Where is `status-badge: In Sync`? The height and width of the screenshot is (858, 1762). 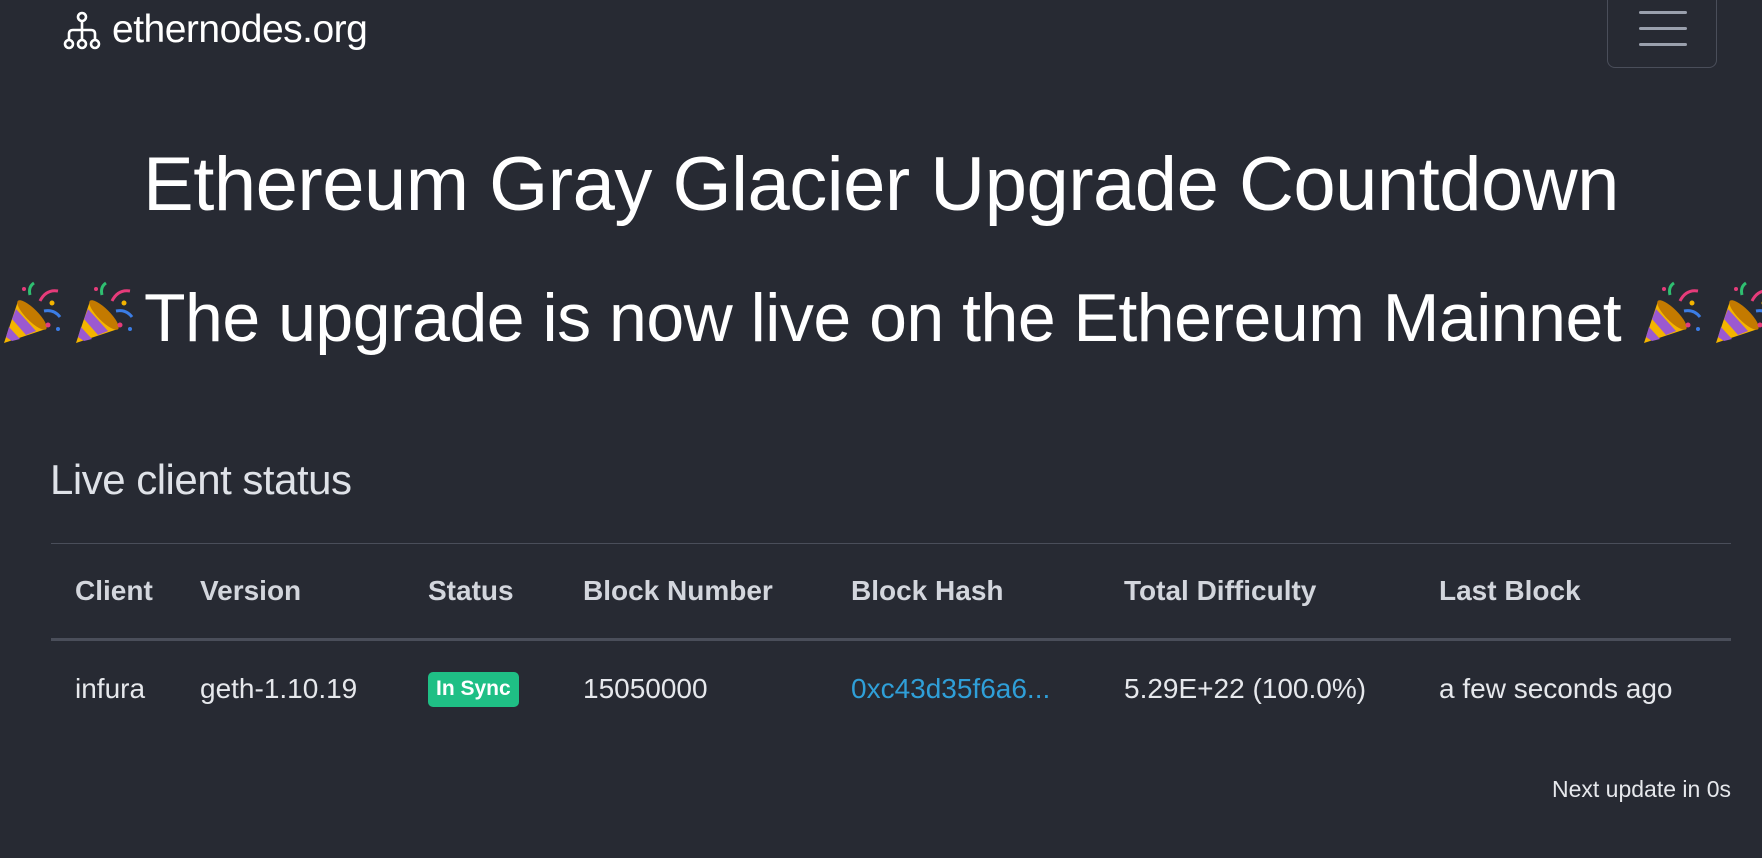 status-badge: In Sync is located at coordinates (473, 689).